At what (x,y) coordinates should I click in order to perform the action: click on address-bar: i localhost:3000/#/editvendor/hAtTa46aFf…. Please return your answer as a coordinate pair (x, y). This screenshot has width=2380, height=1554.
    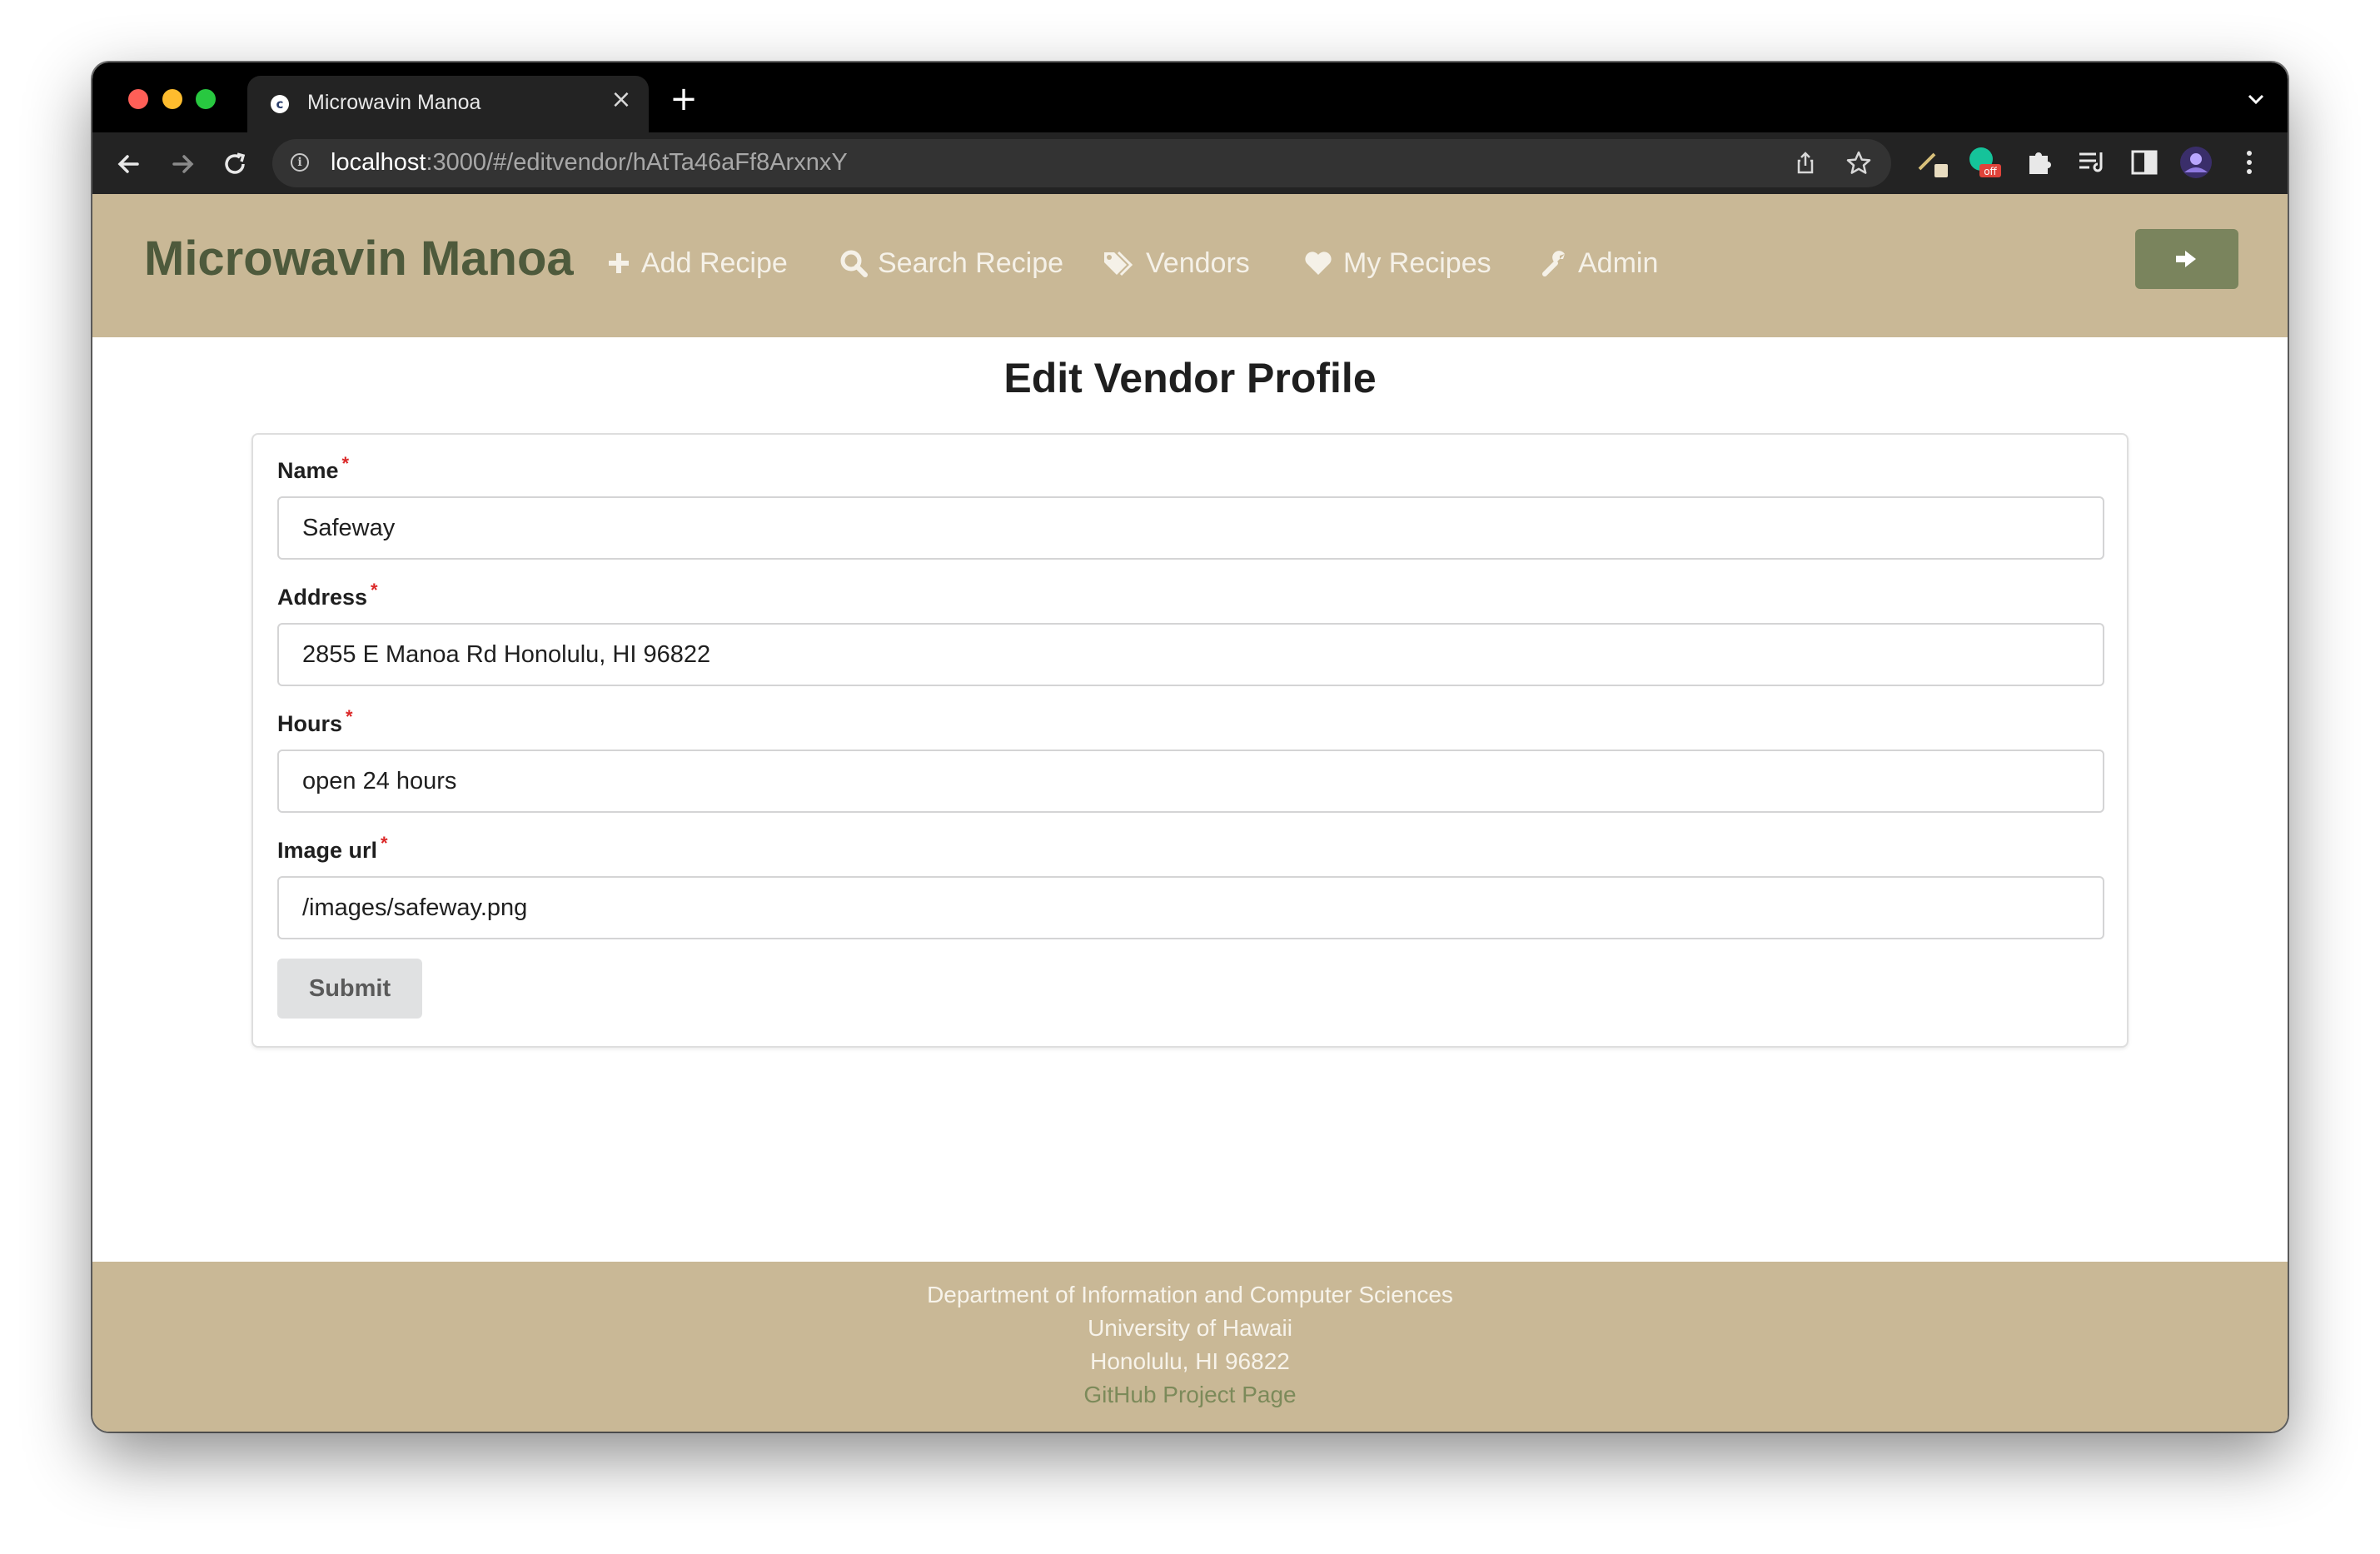
    Looking at the image, I should click on (1081, 163).